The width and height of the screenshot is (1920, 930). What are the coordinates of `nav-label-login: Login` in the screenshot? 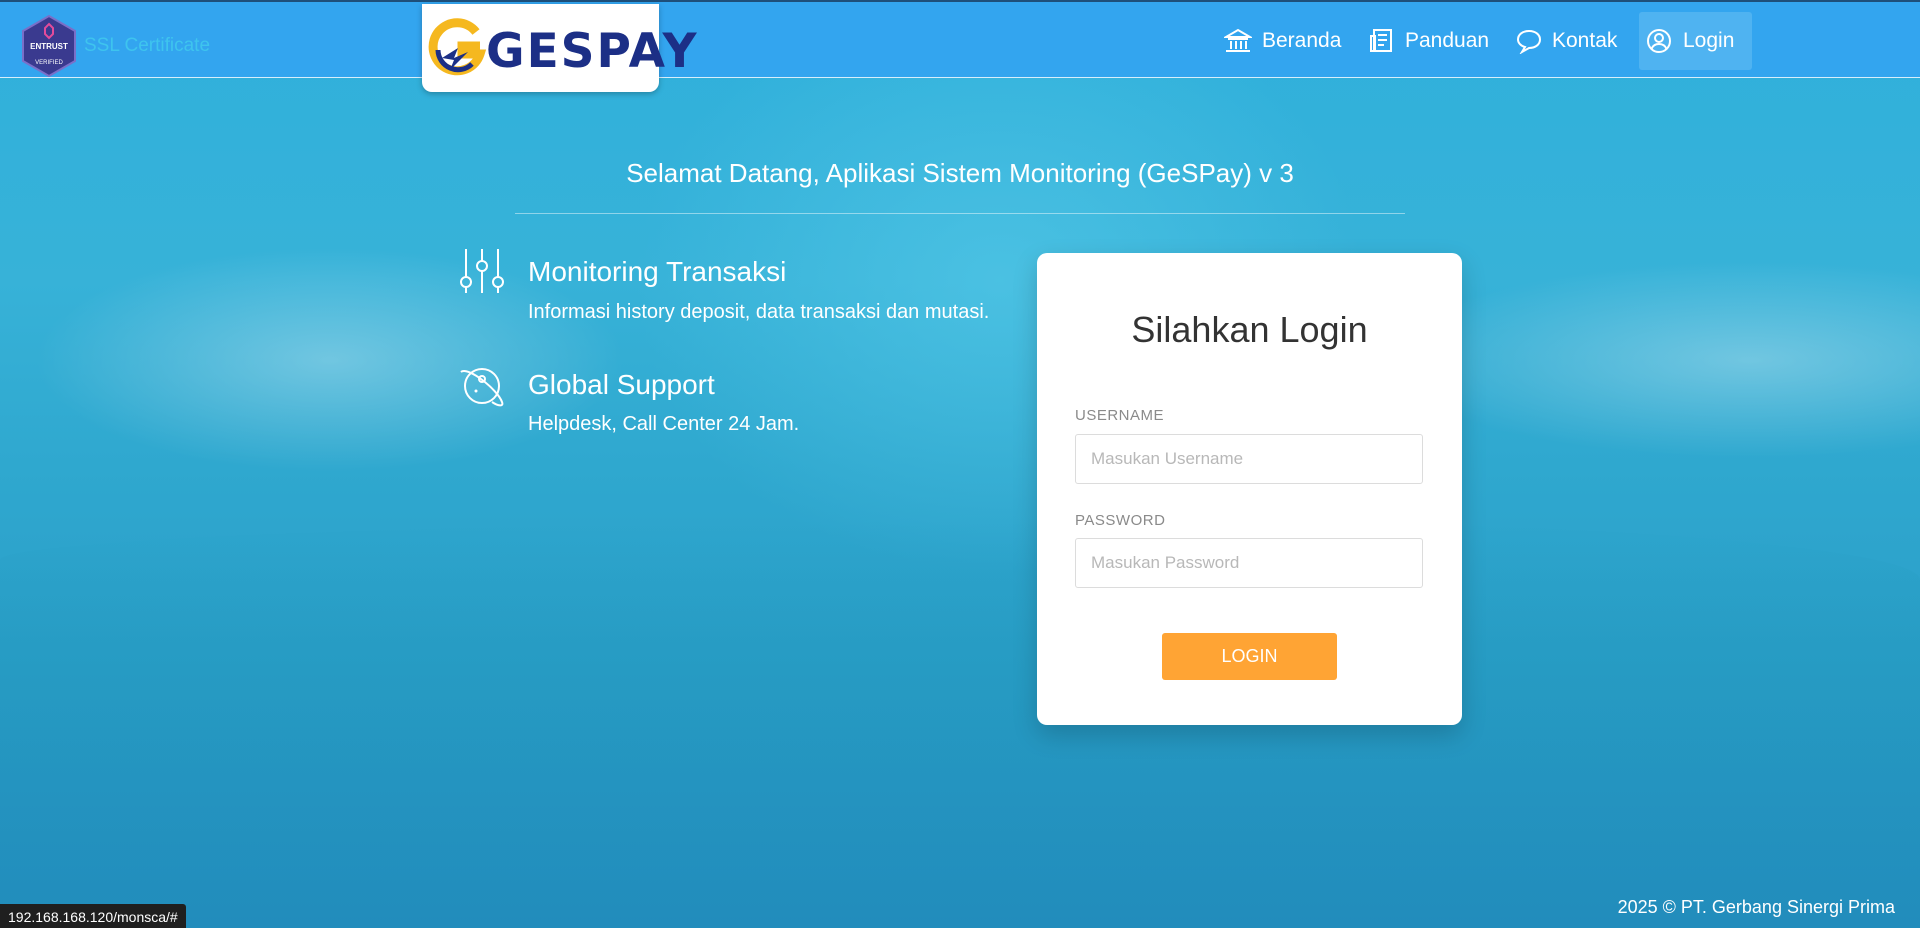 It's located at (1709, 40).